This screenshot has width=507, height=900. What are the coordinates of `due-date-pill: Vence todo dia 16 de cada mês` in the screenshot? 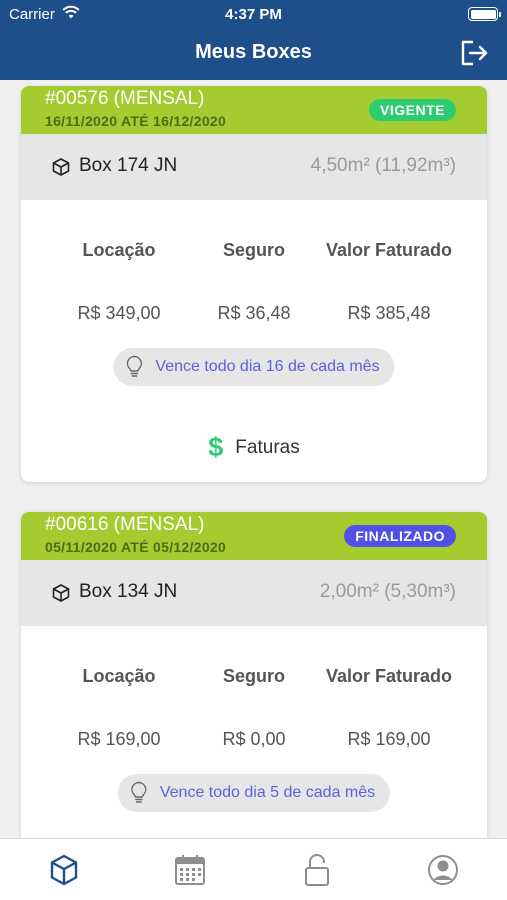 It's located at (254, 367).